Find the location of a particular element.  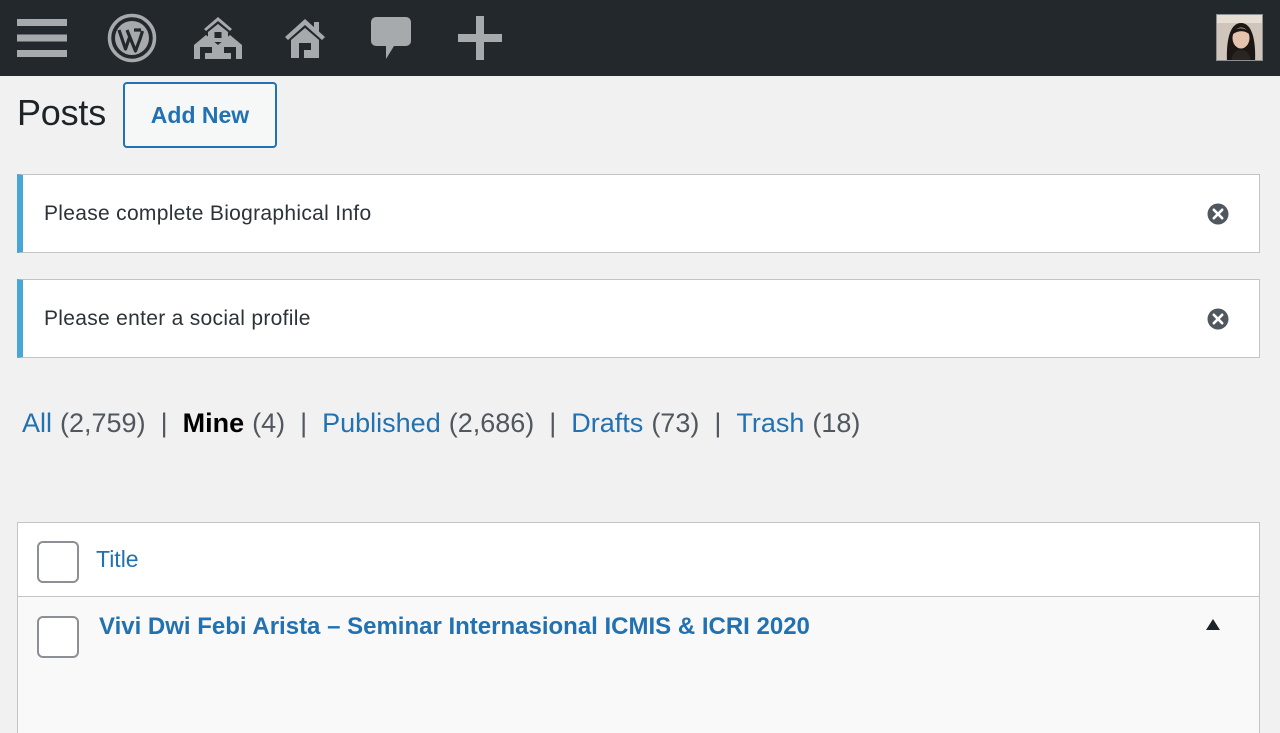

add-new-button: Add New is located at coordinates (200, 115).